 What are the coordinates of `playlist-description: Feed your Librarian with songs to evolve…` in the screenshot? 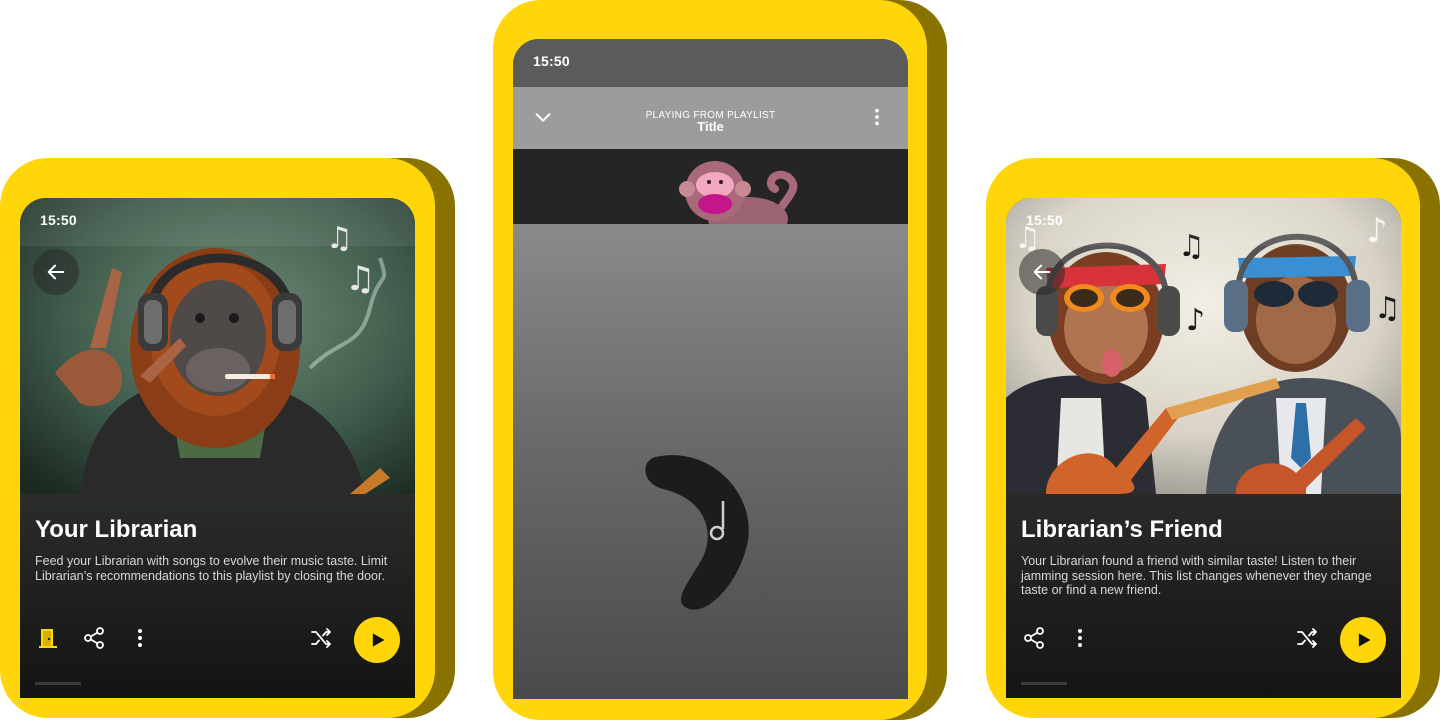 It's located at (211, 568).